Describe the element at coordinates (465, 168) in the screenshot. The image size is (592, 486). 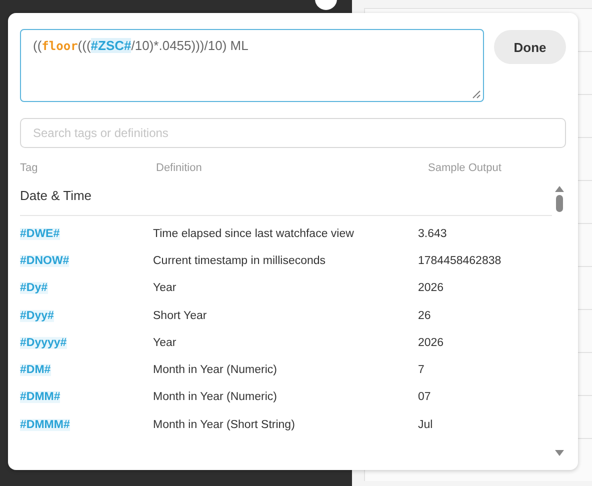
I see `column-header: Sample Output` at that location.